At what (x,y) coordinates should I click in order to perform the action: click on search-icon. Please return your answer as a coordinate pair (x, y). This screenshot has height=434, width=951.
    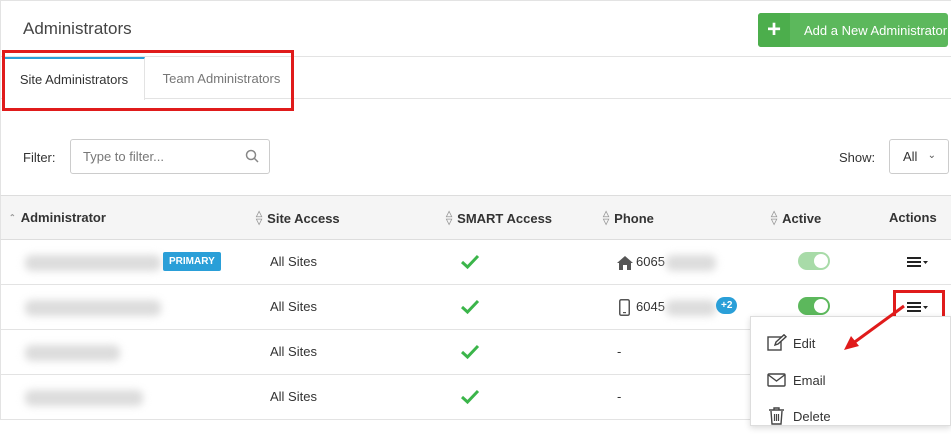
    Looking at the image, I should click on (252, 156).